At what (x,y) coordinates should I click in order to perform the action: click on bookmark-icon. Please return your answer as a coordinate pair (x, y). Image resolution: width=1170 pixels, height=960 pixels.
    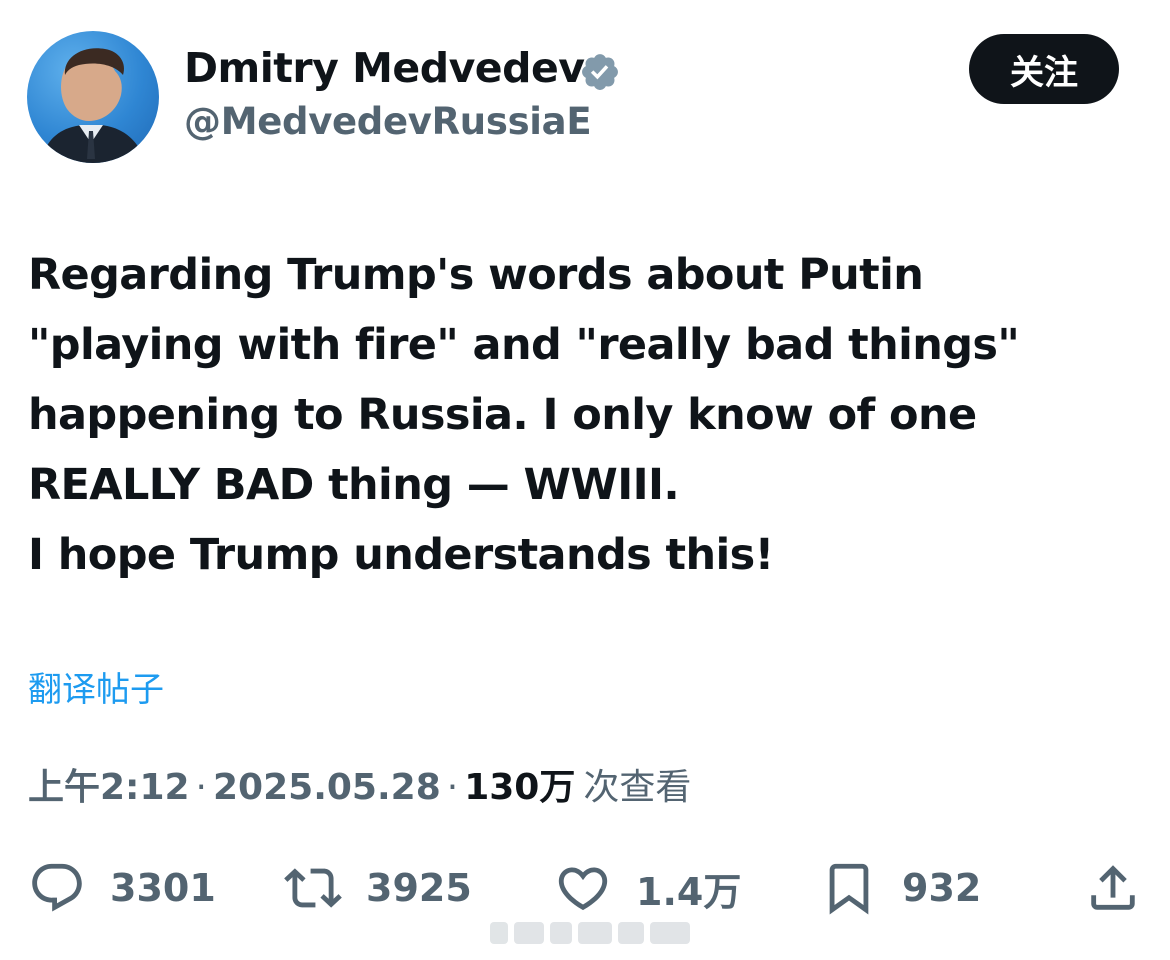
    Looking at the image, I should click on (849, 889).